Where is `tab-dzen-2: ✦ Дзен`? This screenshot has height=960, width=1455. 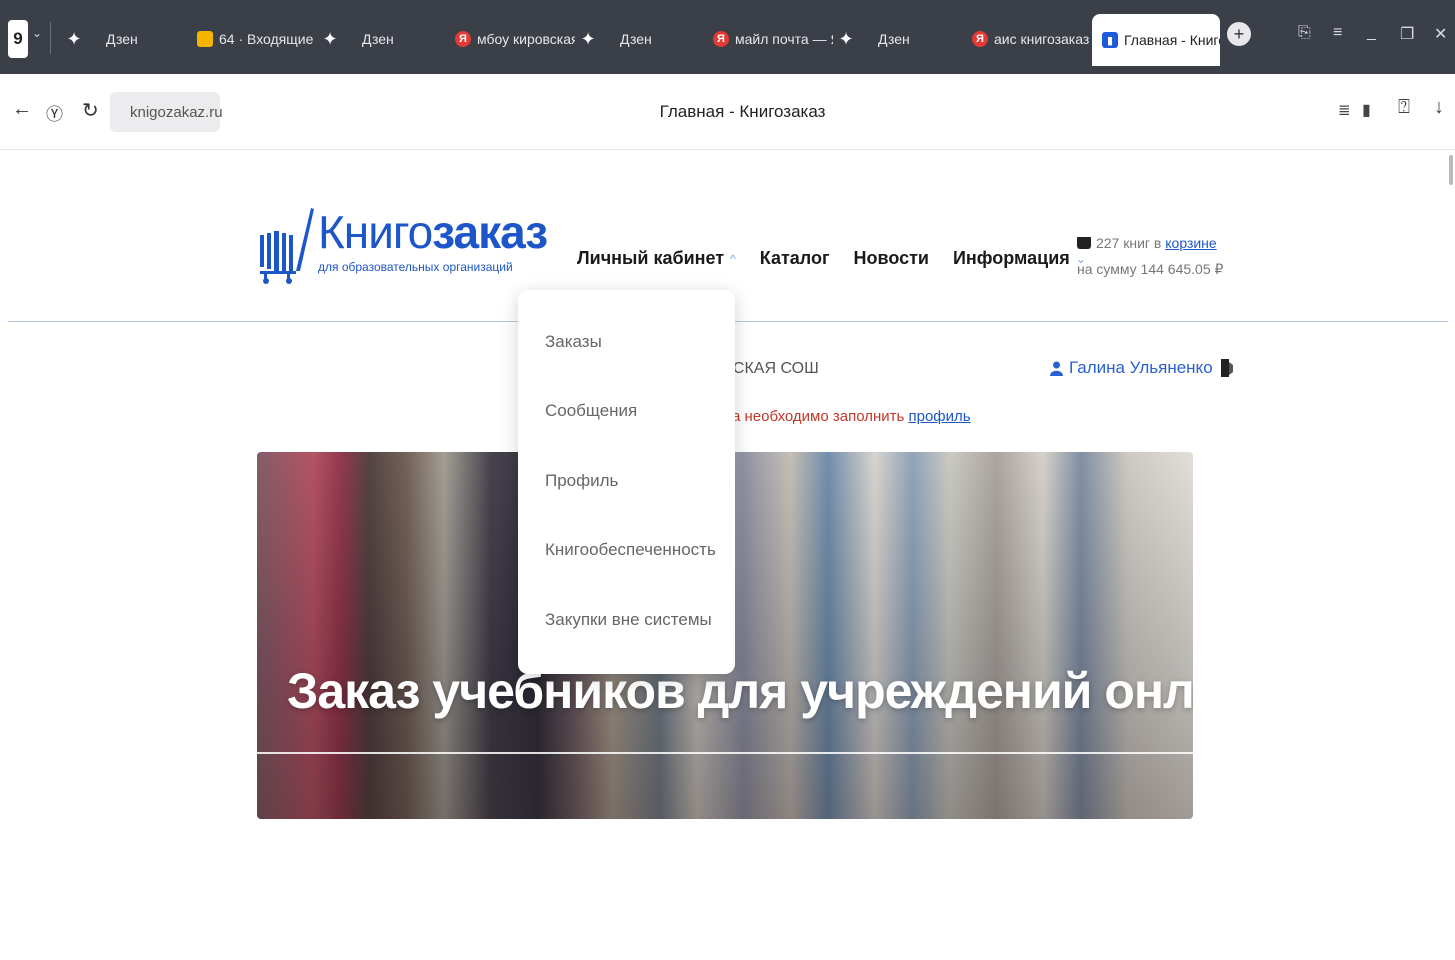 tab-dzen-2: ✦ Дзен is located at coordinates (382, 39).